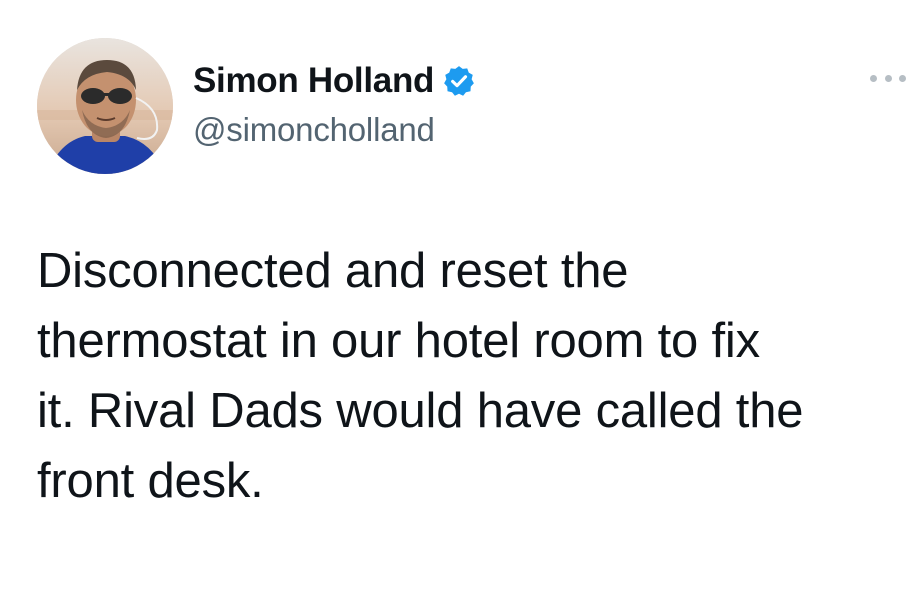 This screenshot has height=612, width=924. Describe the element at coordinates (314, 130) in the screenshot. I see `author-handle: @simoncholland` at that location.